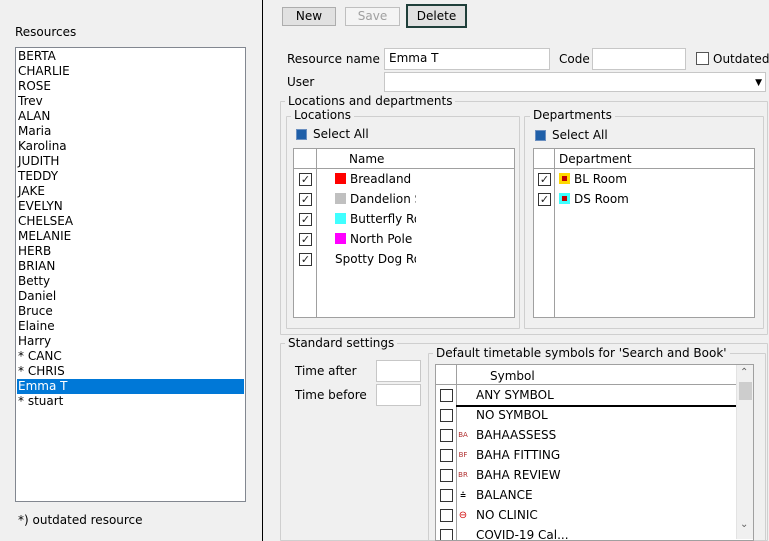 The height and width of the screenshot is (541, 769). I want to click on location-name: Dandelion S, so click(383, 199).